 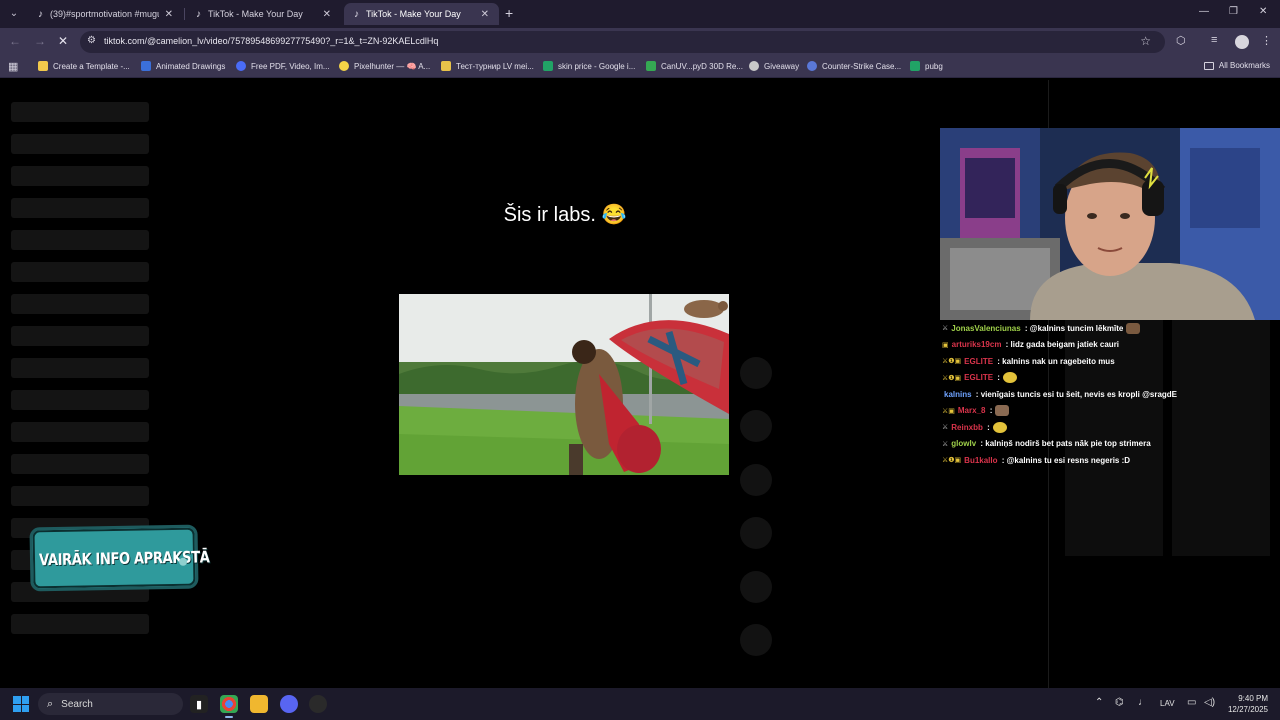 What do you see at coordinates (1242, 42) in the screenshot?
I see `profile-avatar` at bounding box center [1242, 42].